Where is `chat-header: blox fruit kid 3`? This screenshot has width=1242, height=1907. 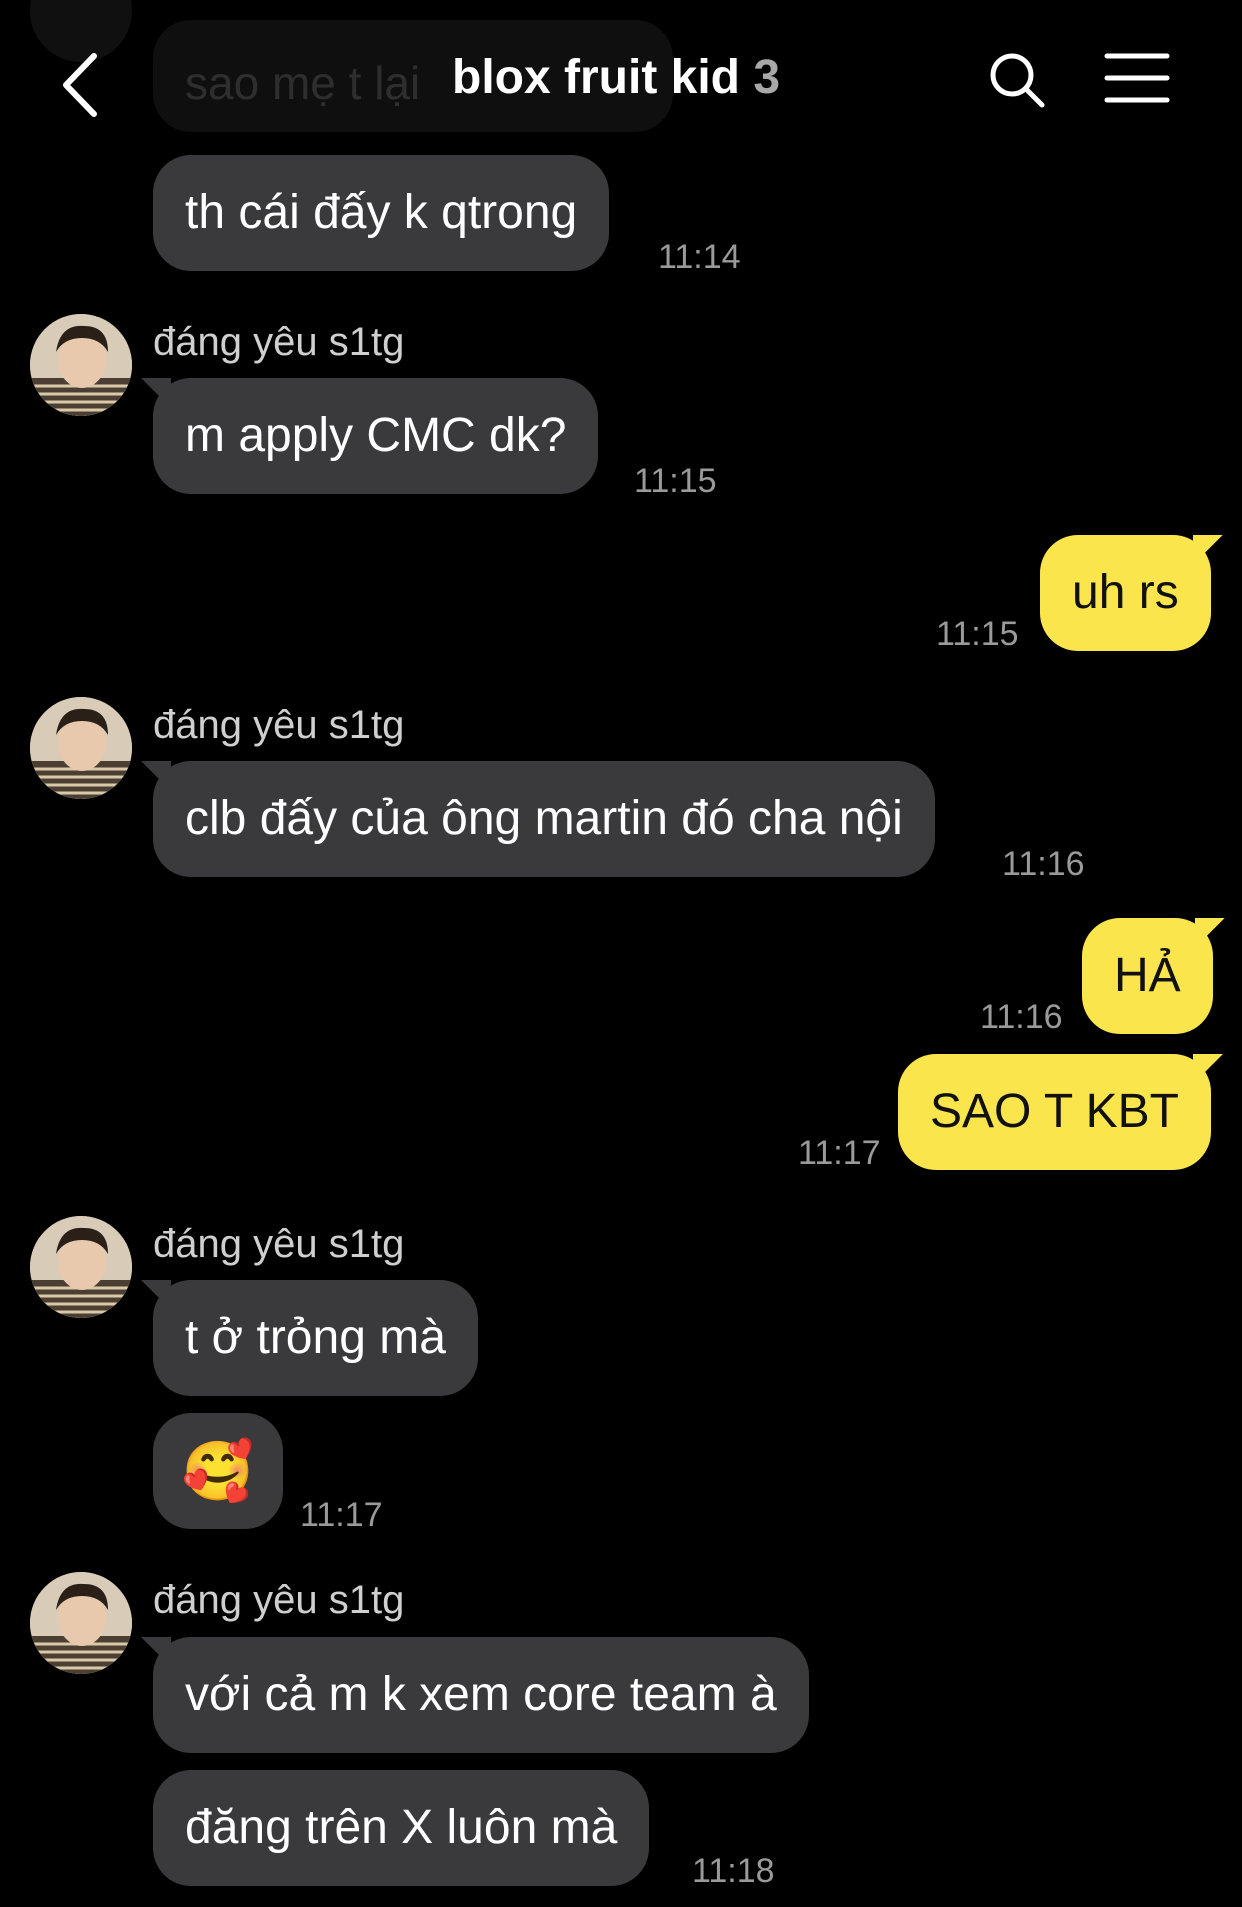 chat-header: blox fruit kid 3 is located at coordinates (621, 82).